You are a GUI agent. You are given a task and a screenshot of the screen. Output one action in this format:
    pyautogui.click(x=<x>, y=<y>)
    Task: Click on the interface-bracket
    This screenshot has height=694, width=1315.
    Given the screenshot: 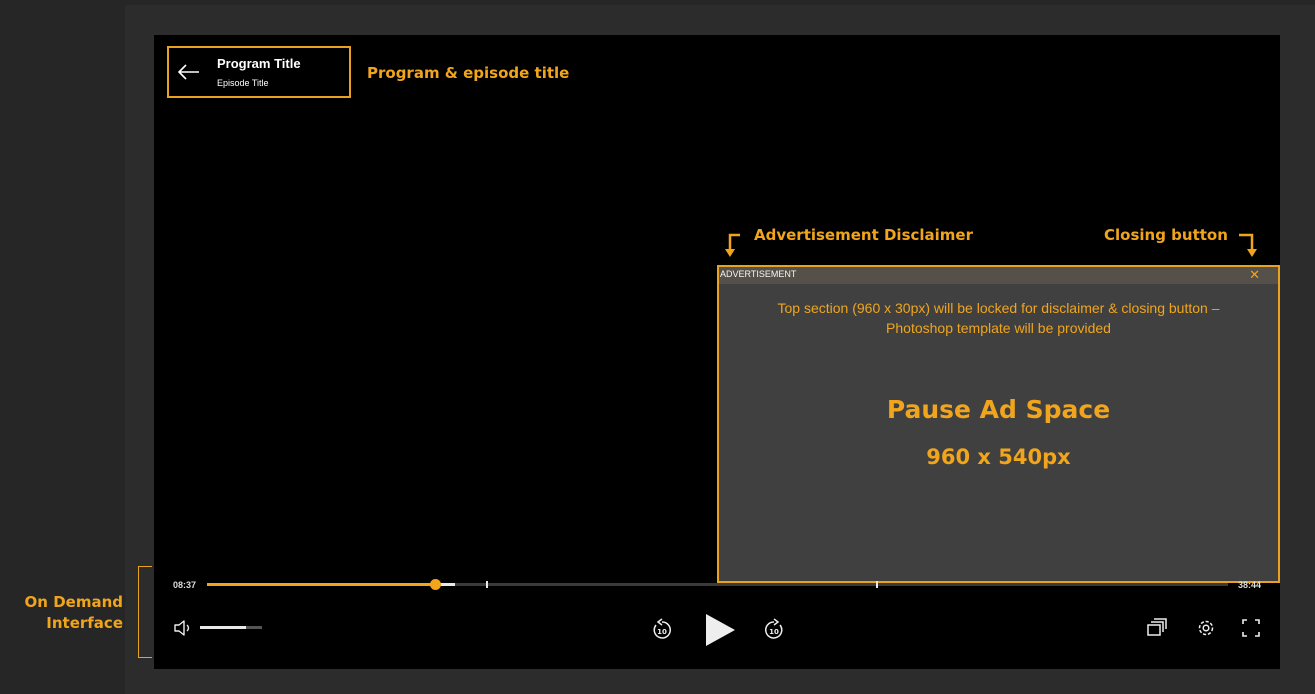 What is the action you would take?
    pyautogui.click(x=145, y=612)
    